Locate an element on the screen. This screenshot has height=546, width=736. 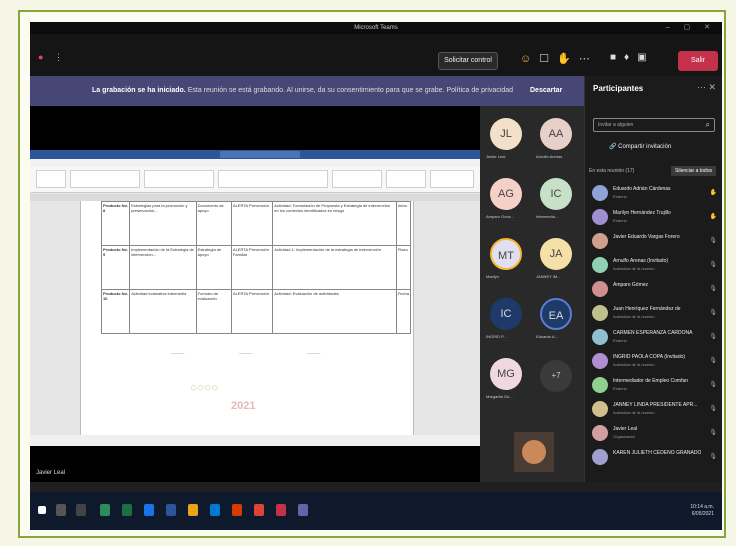
folder-icon is located at coordinates (193, 510).